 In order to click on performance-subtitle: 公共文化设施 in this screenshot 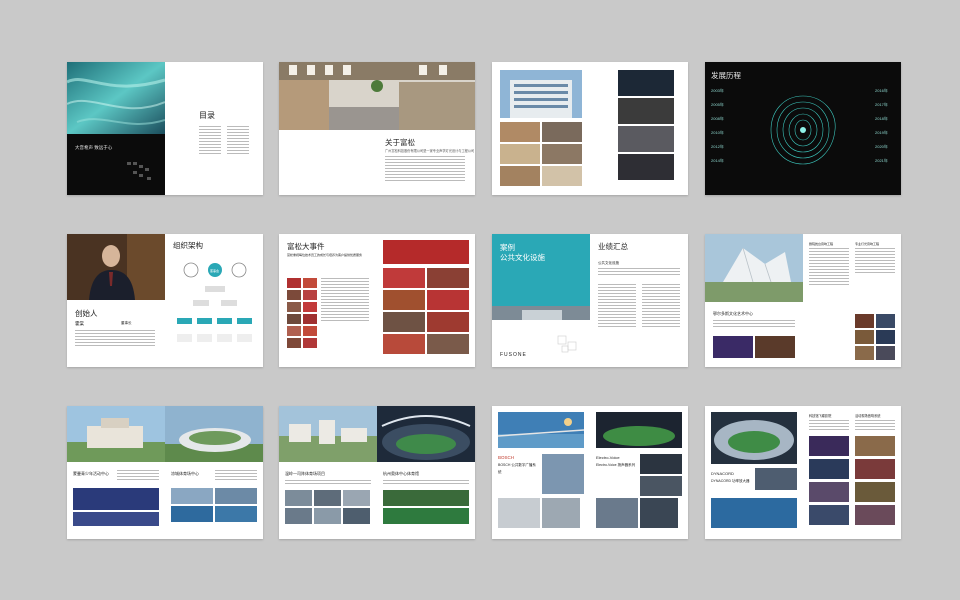, I will do `click(608, 263)`.